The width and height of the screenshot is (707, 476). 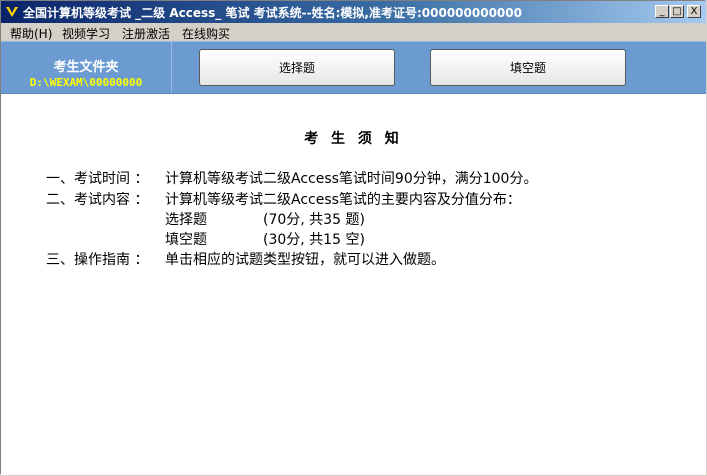 What do you see at coordinates (31, 33) in the screenshot?
I see `menu-help: 帮助(H)` at bounding box center [31, 33].